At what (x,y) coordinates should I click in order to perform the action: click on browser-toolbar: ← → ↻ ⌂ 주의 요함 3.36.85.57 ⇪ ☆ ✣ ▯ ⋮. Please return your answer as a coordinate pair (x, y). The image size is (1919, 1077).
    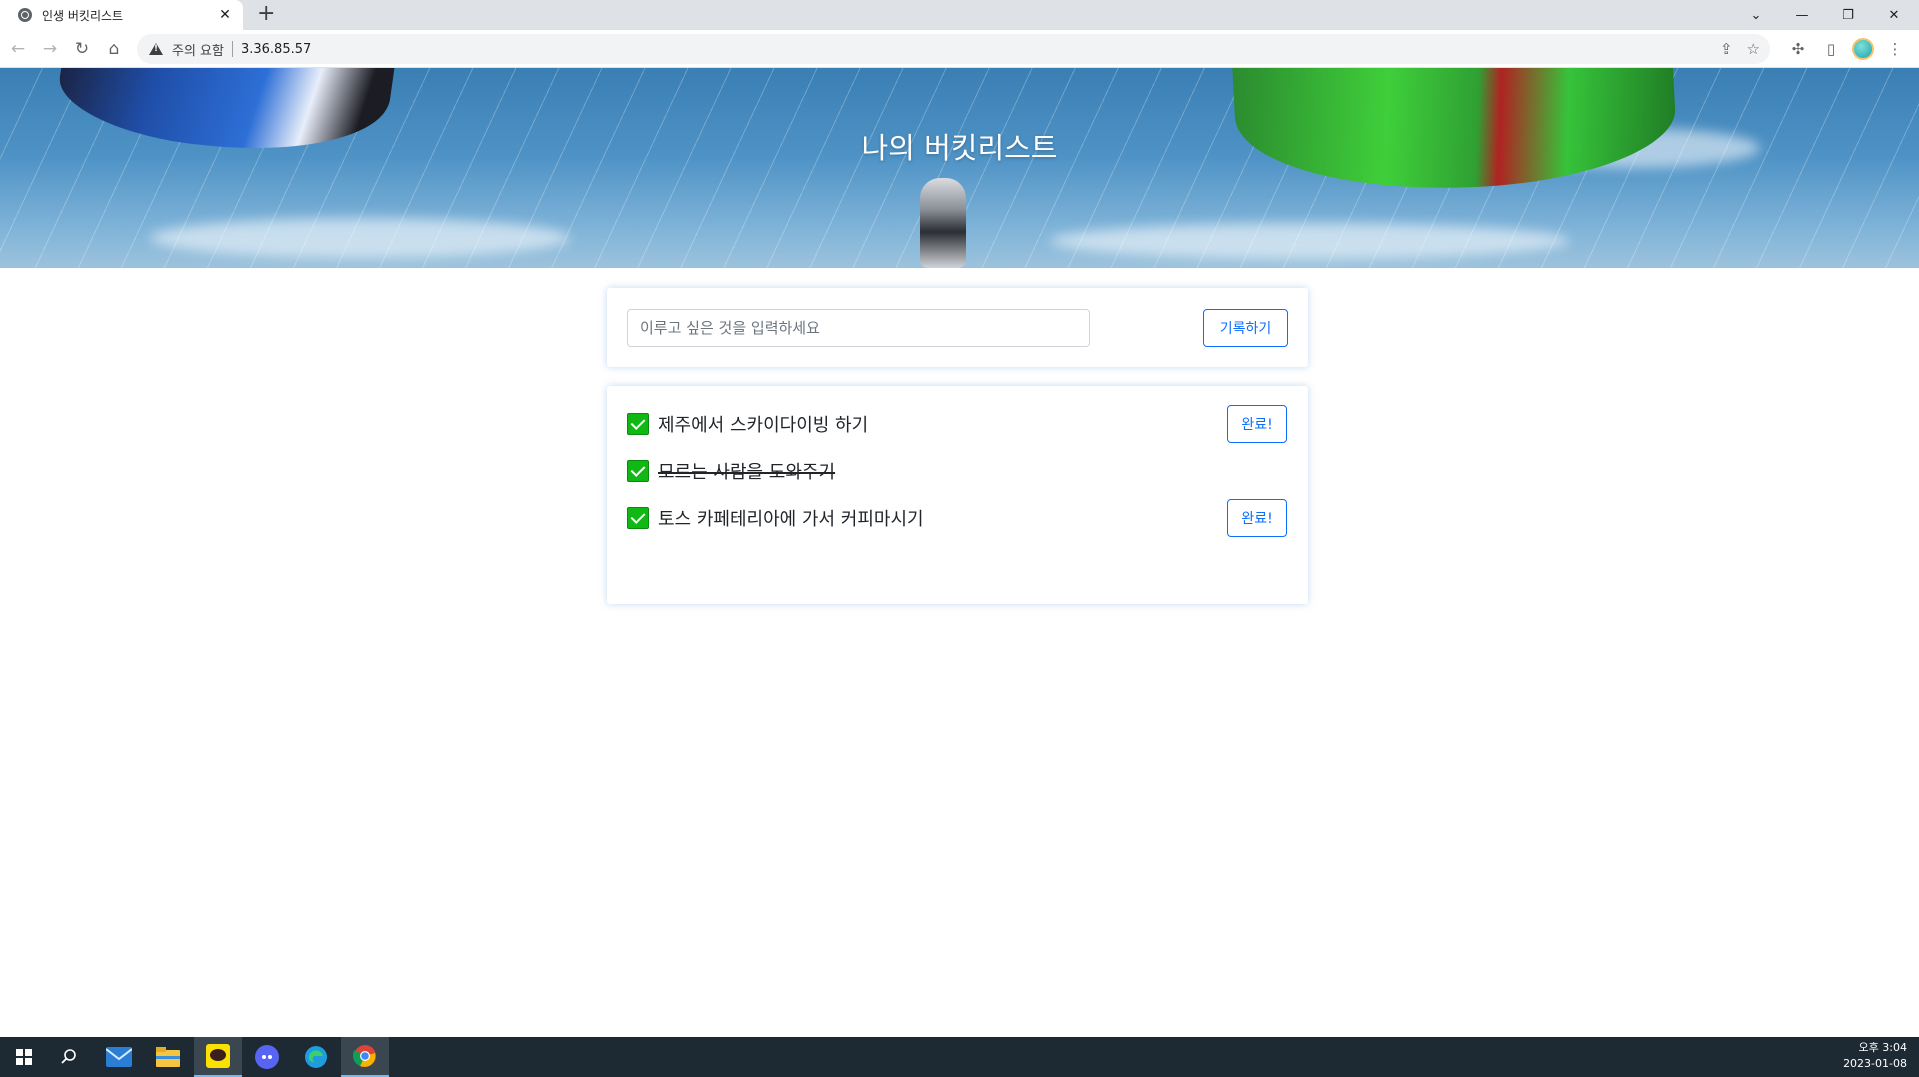
    Looking at the image, I should click on (959, 49).